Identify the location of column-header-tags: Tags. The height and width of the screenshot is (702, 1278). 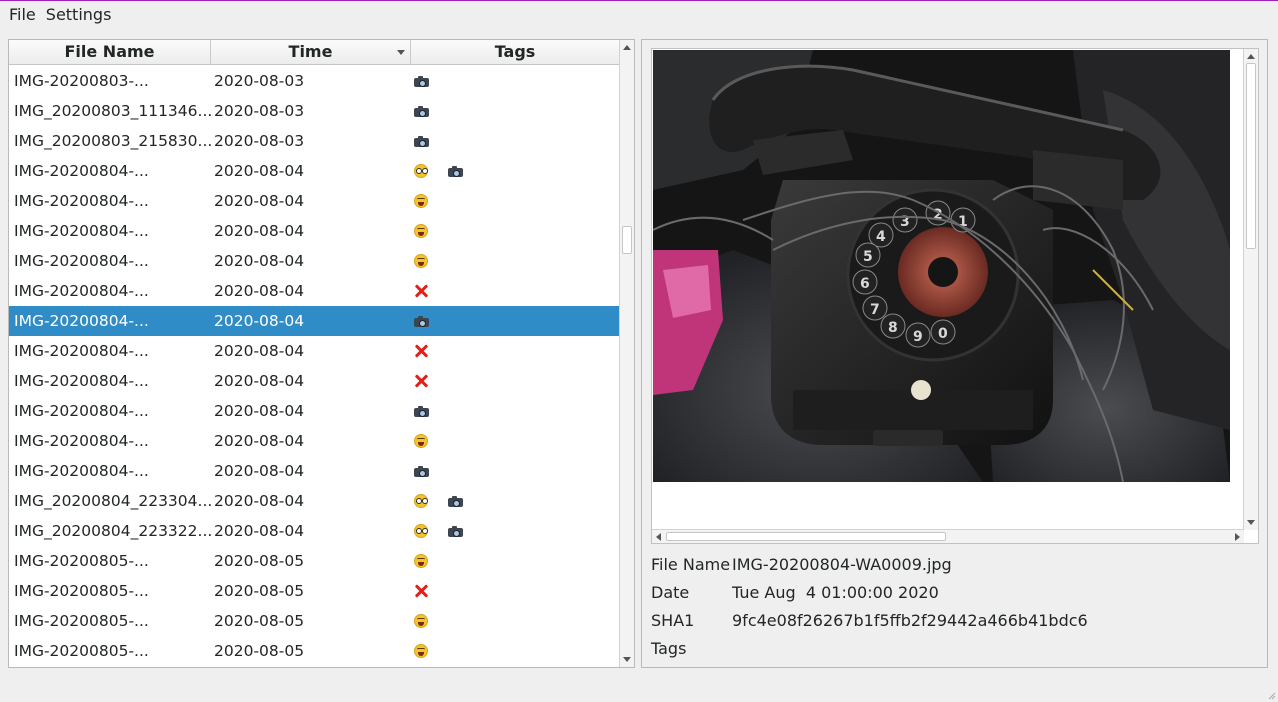
(515, 52).